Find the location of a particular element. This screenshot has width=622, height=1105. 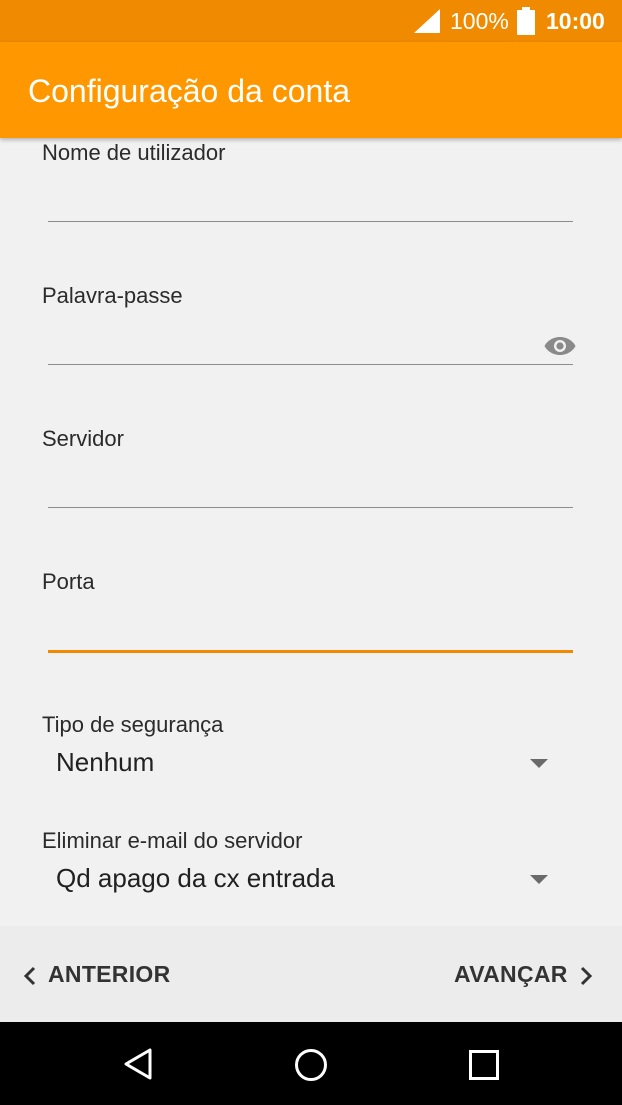

clock: 10:00 is located at coordinates (575, 21).